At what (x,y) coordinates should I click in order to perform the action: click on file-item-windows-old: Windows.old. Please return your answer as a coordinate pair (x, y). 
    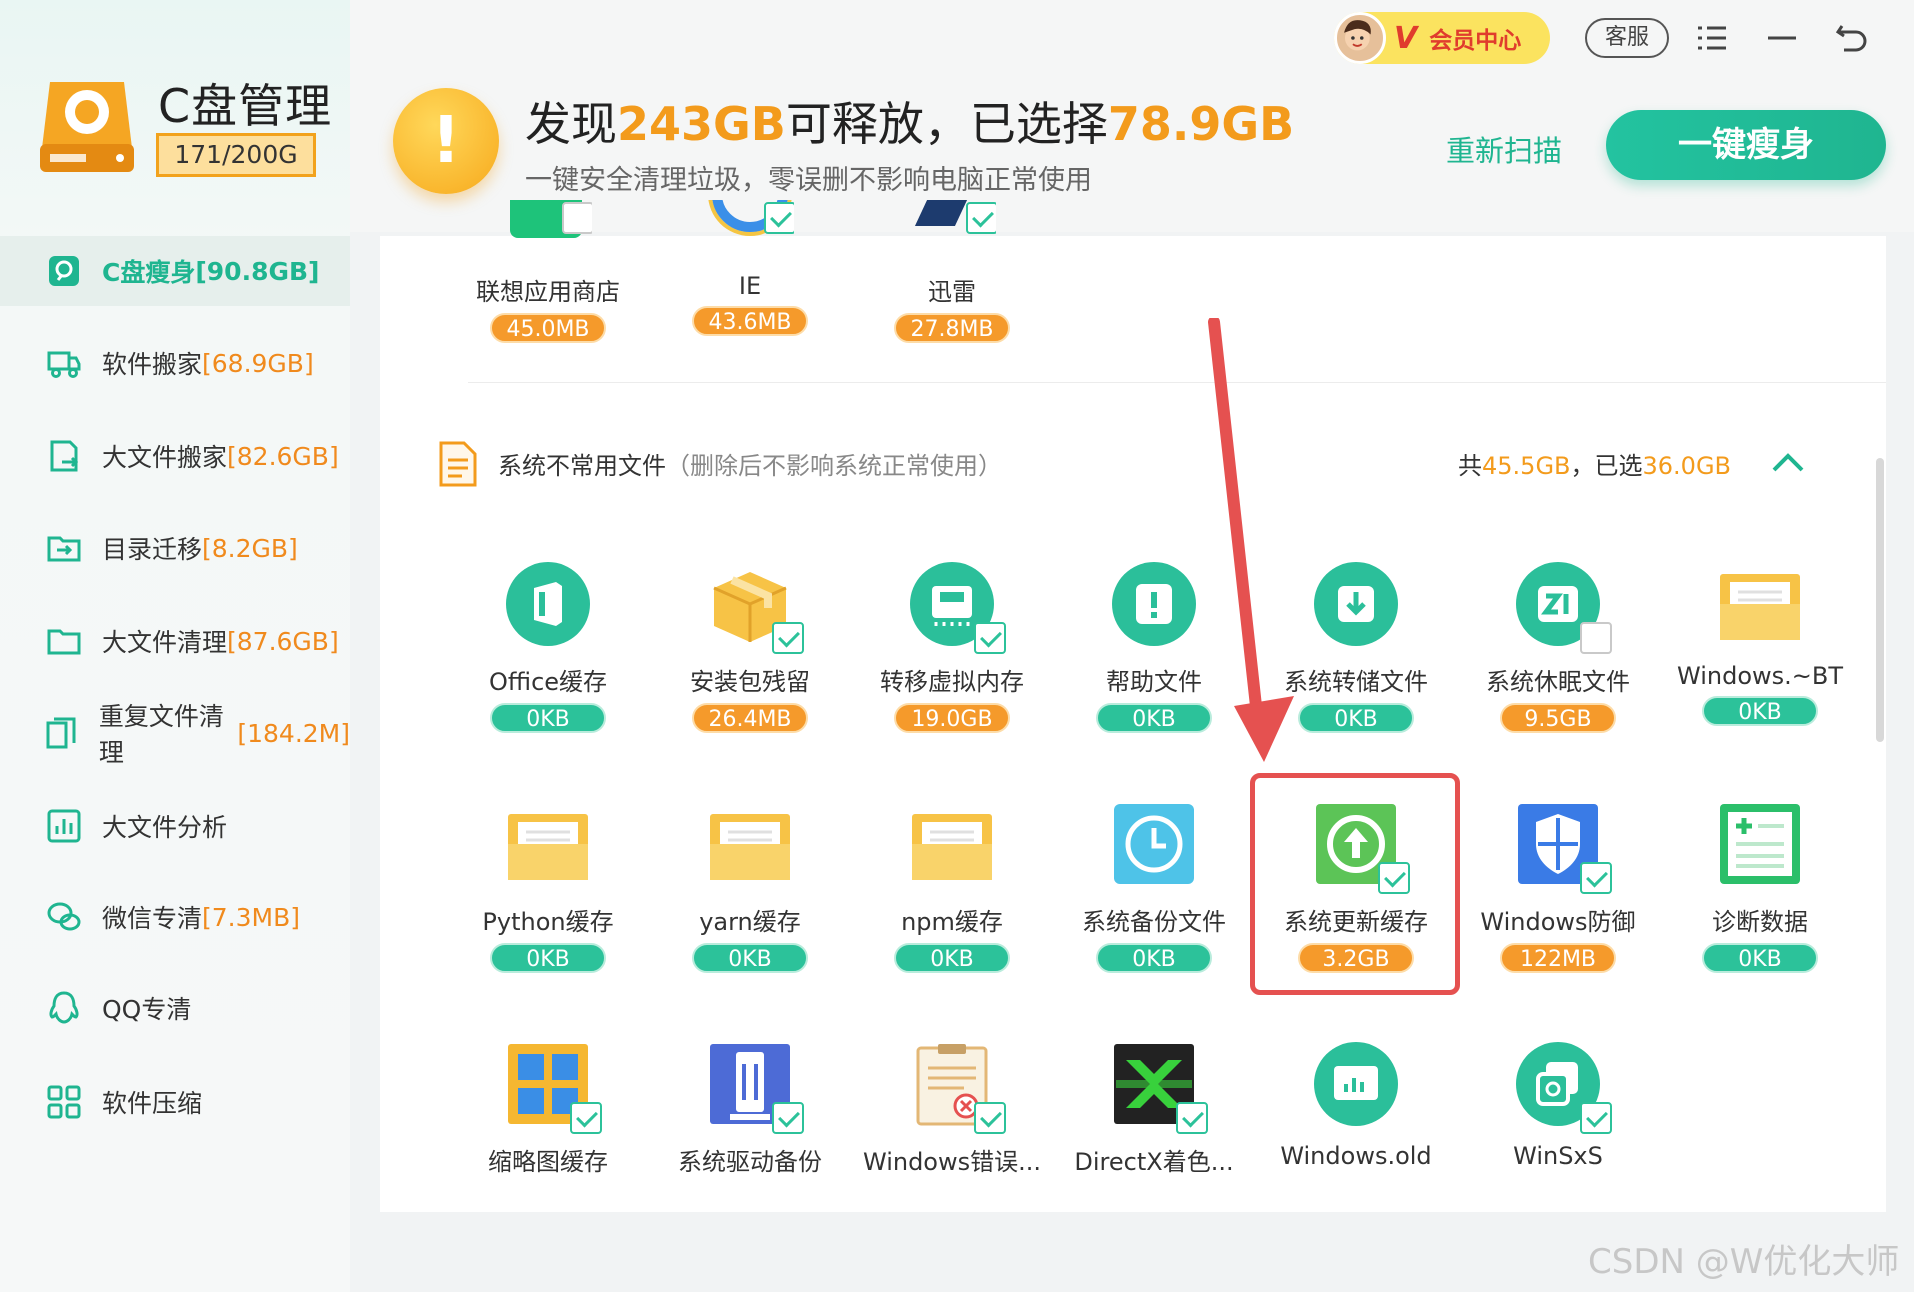
    Looking at the image, I should click on (1356, 1105).